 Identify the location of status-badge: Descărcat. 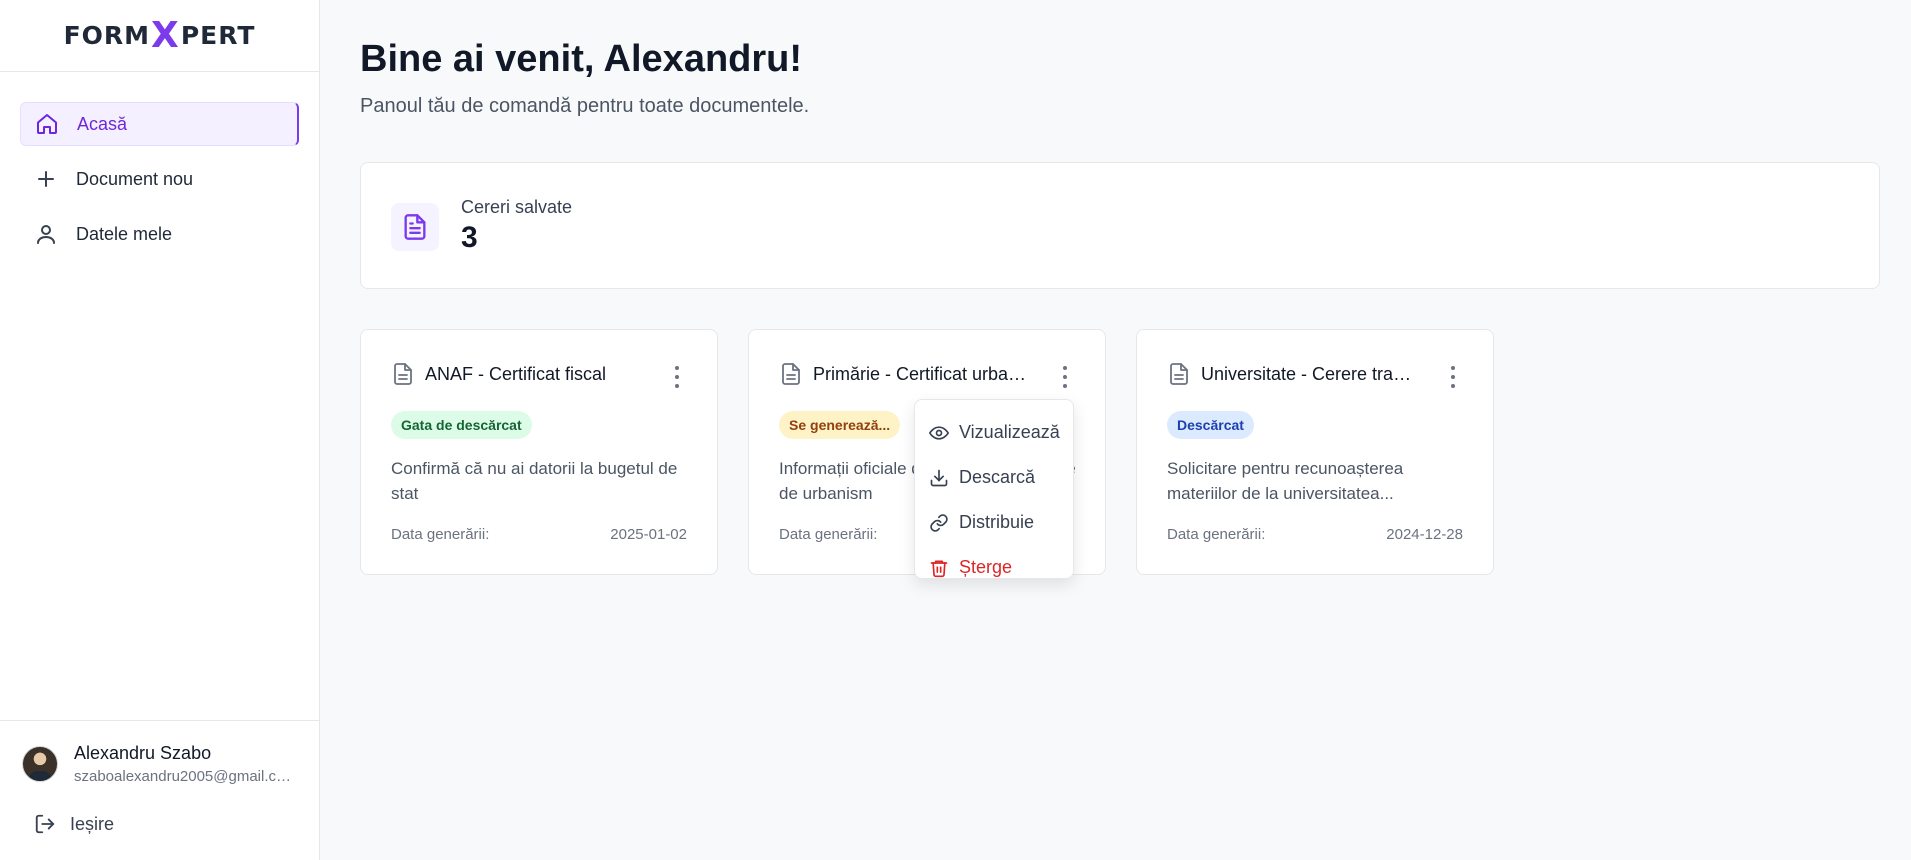
(1210, 425).